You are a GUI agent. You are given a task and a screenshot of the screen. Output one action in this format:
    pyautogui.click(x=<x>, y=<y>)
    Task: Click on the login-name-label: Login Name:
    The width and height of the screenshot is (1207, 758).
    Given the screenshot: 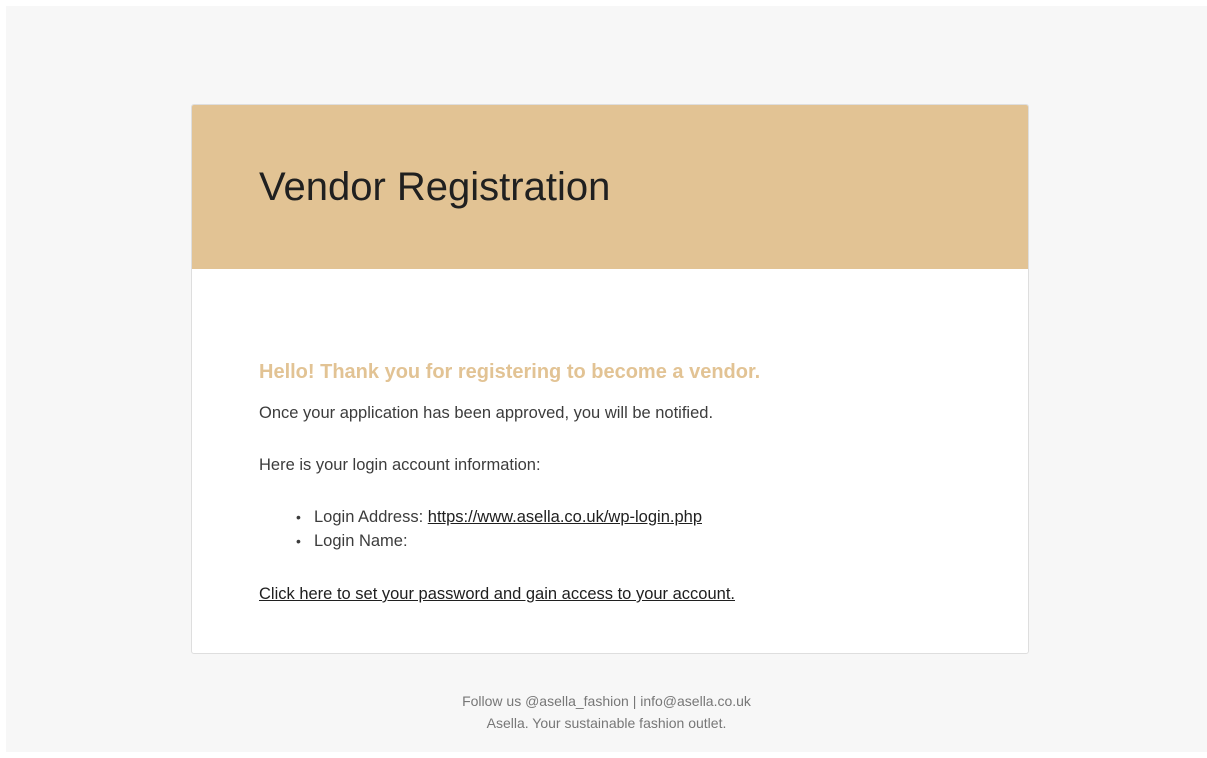 What is the action you would take?
    pyautogui.click(x=361, y=541)
    